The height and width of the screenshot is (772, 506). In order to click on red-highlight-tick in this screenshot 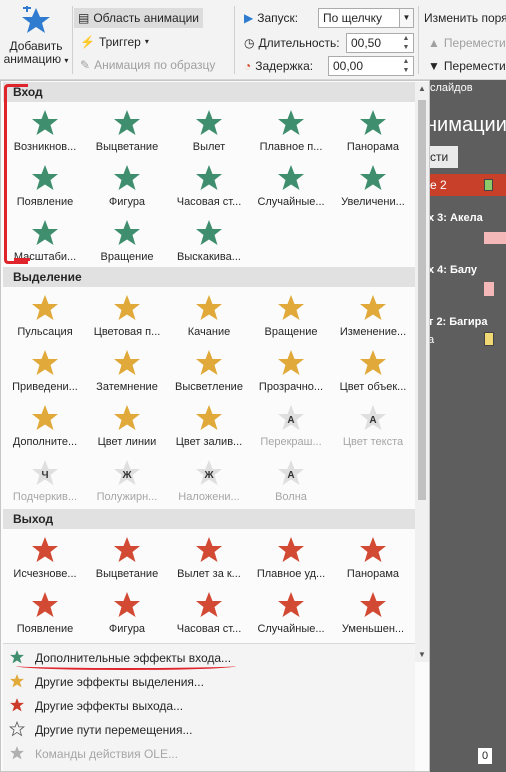, I will do `click(22, 259)`.